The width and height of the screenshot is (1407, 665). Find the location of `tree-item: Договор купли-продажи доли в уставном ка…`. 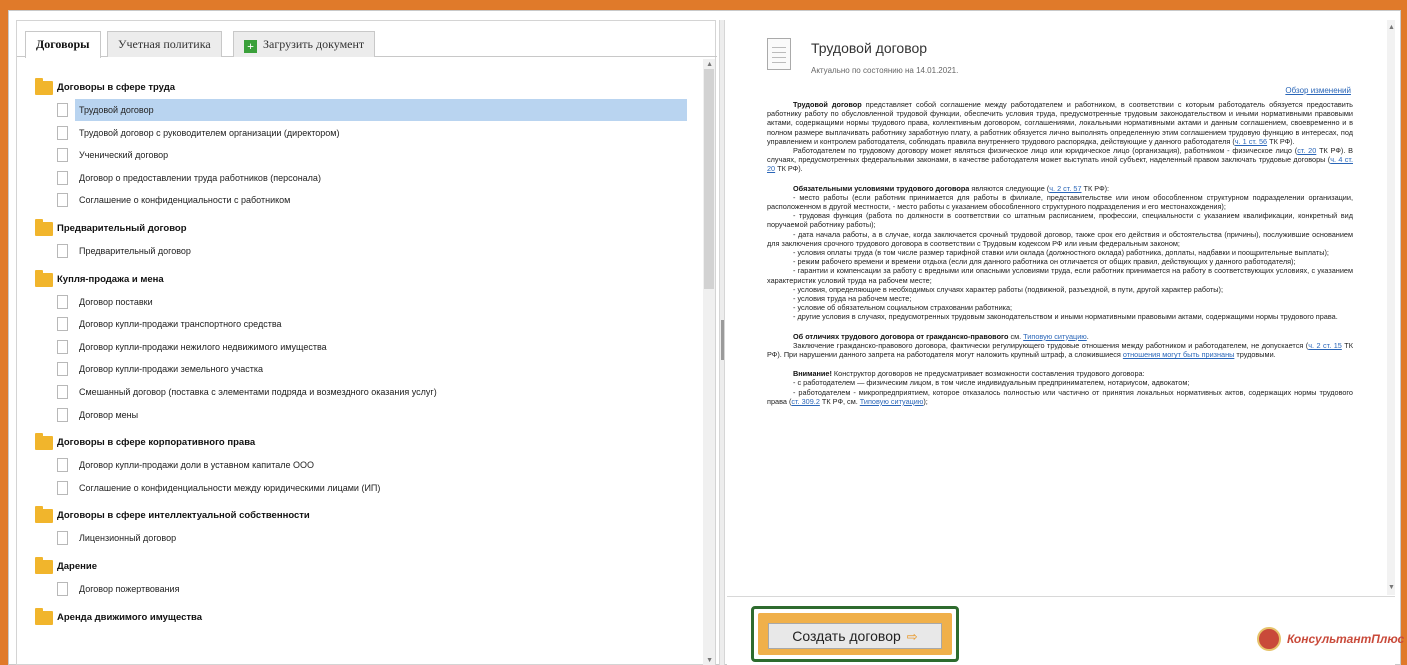

tree-item: Договор купли-продажи доли в уставном ка… is located at coordinates (373, 465).